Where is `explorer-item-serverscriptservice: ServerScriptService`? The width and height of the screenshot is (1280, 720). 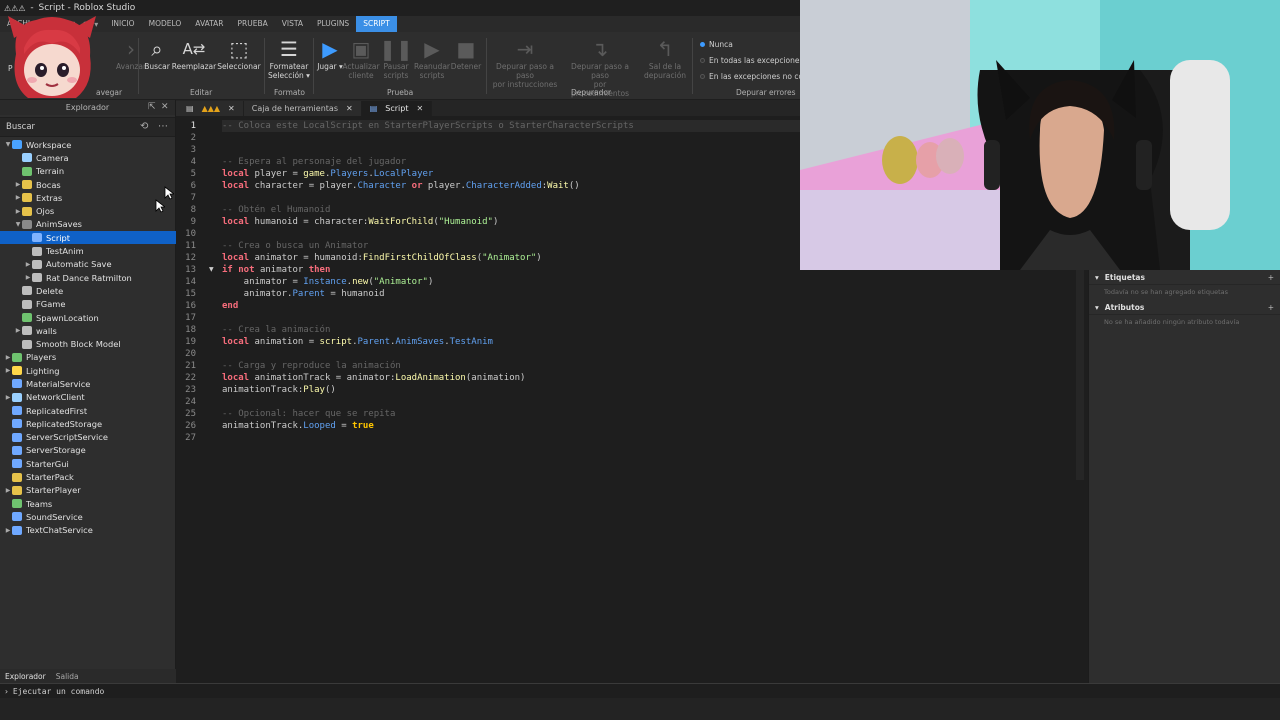
explorer-item-serverscriptservice: ServerScriptService is located at coordinates (88, 437).